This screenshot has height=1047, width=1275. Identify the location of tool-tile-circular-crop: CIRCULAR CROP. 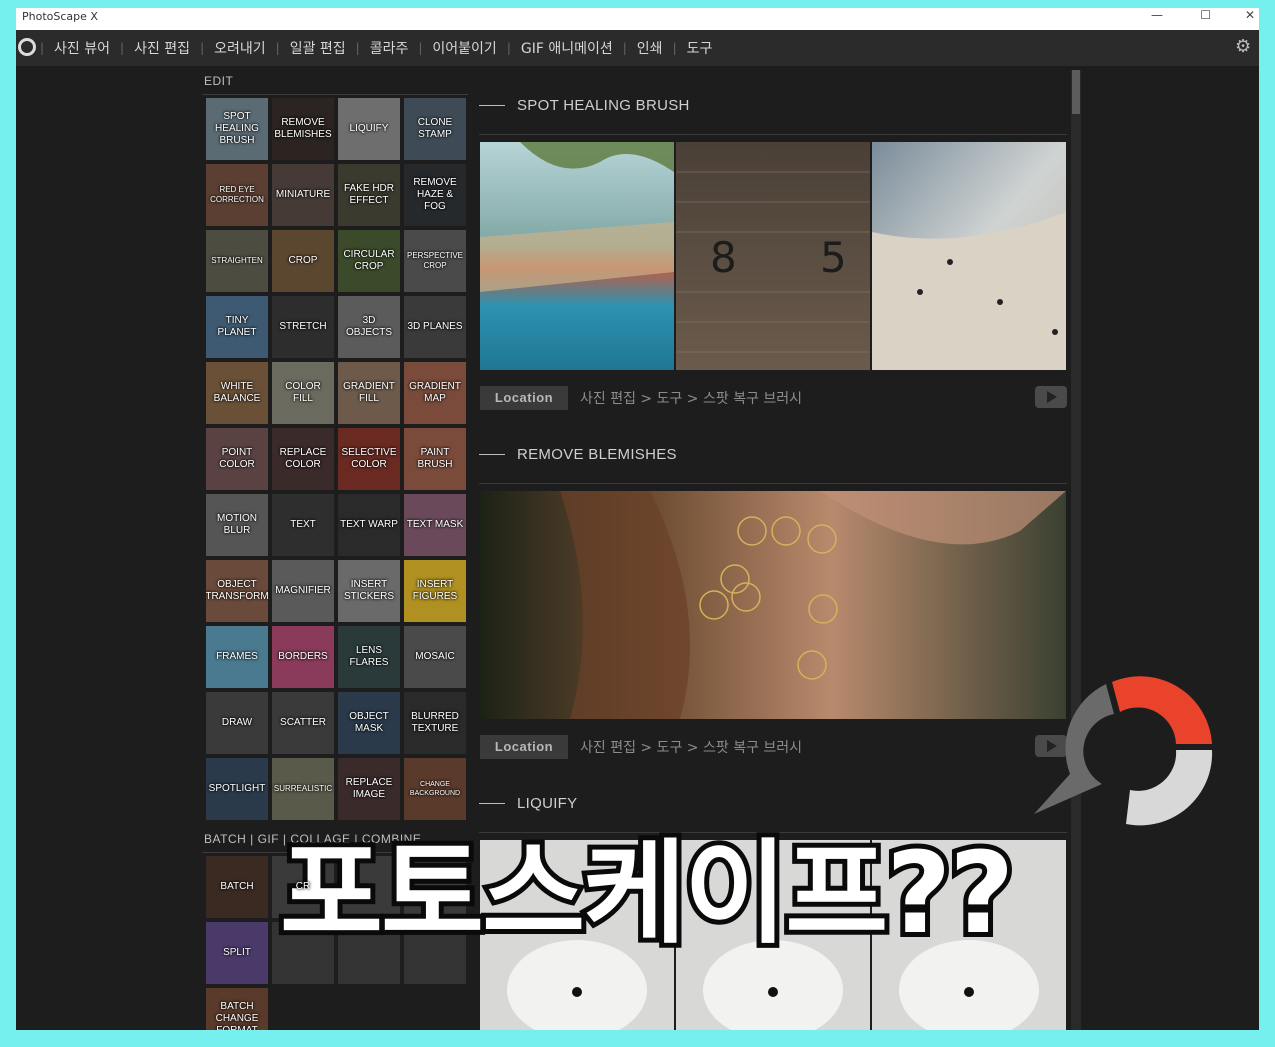
(369, 261).